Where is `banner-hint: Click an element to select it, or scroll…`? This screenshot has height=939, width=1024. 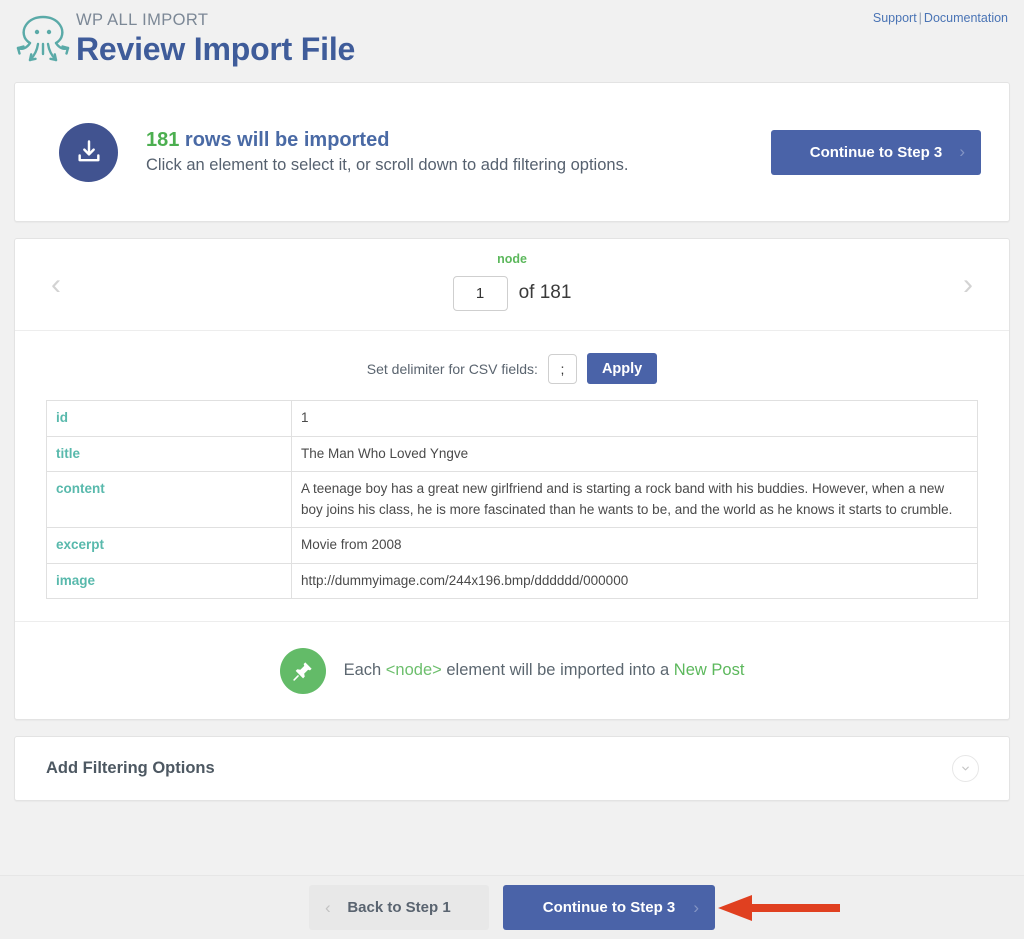 banner-hint: Click an element to select it, or scroll… is located at coordinates (387, 165).